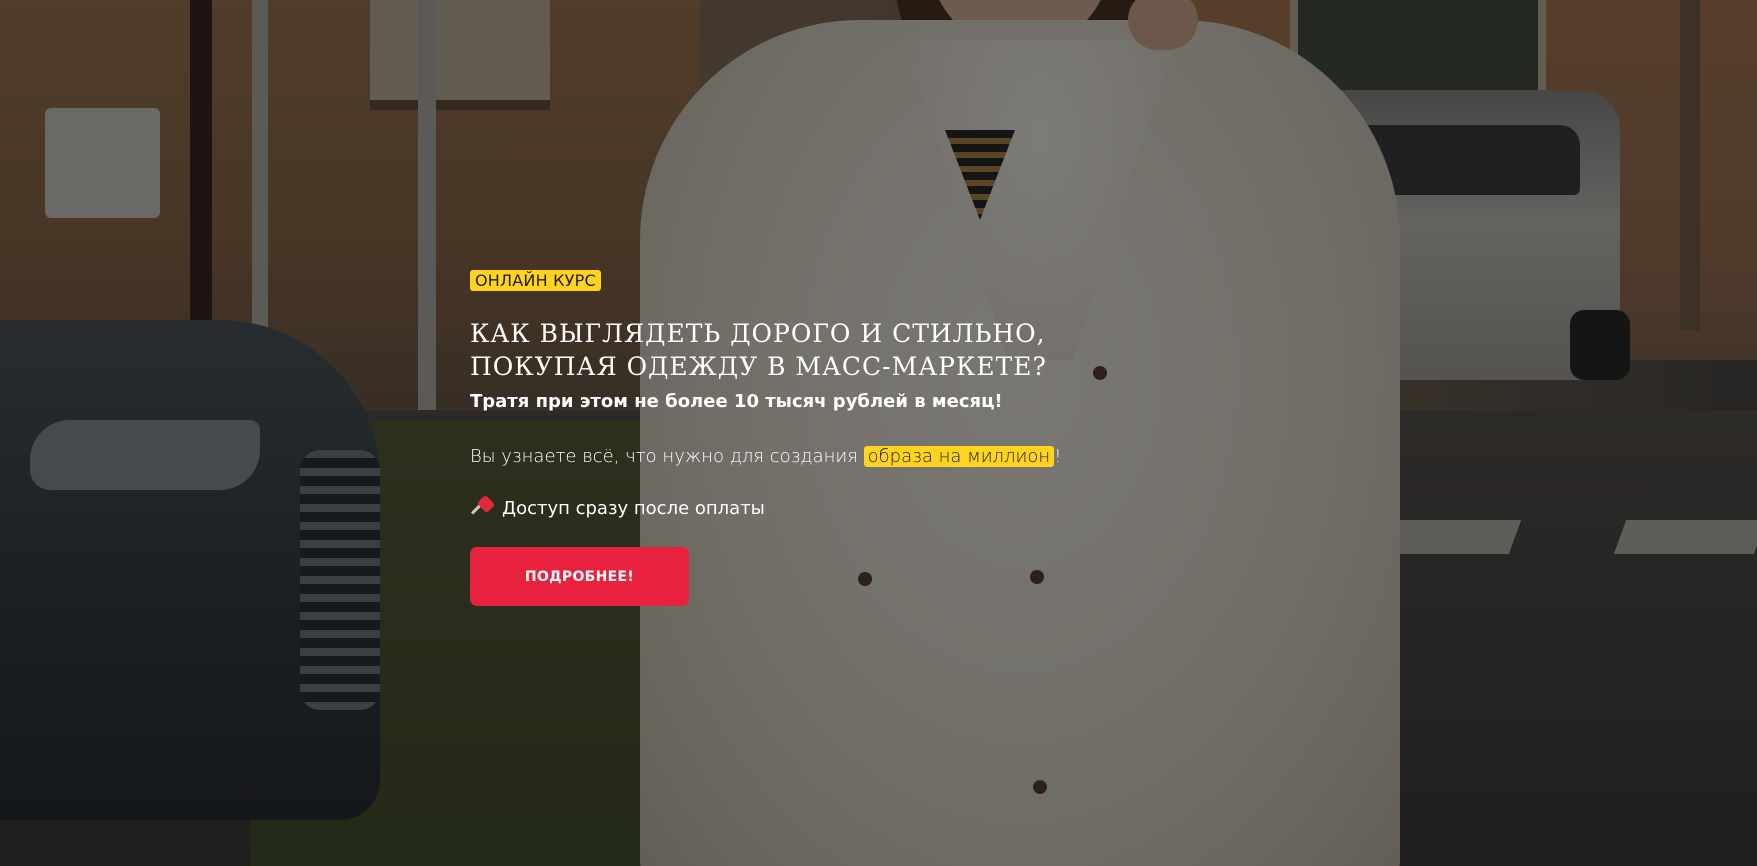 This screenshot has height=866, width=1757. I want to click on desc-end: !, so click(1058, 456).